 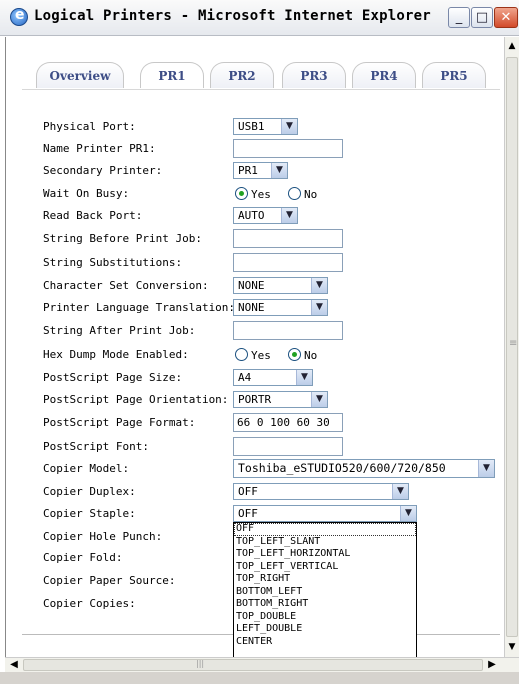 What do you see at coordinates (280, 307) in the screenshot?
I see `language-translation-select: NONE ▼` at bounding box center [280, 307].